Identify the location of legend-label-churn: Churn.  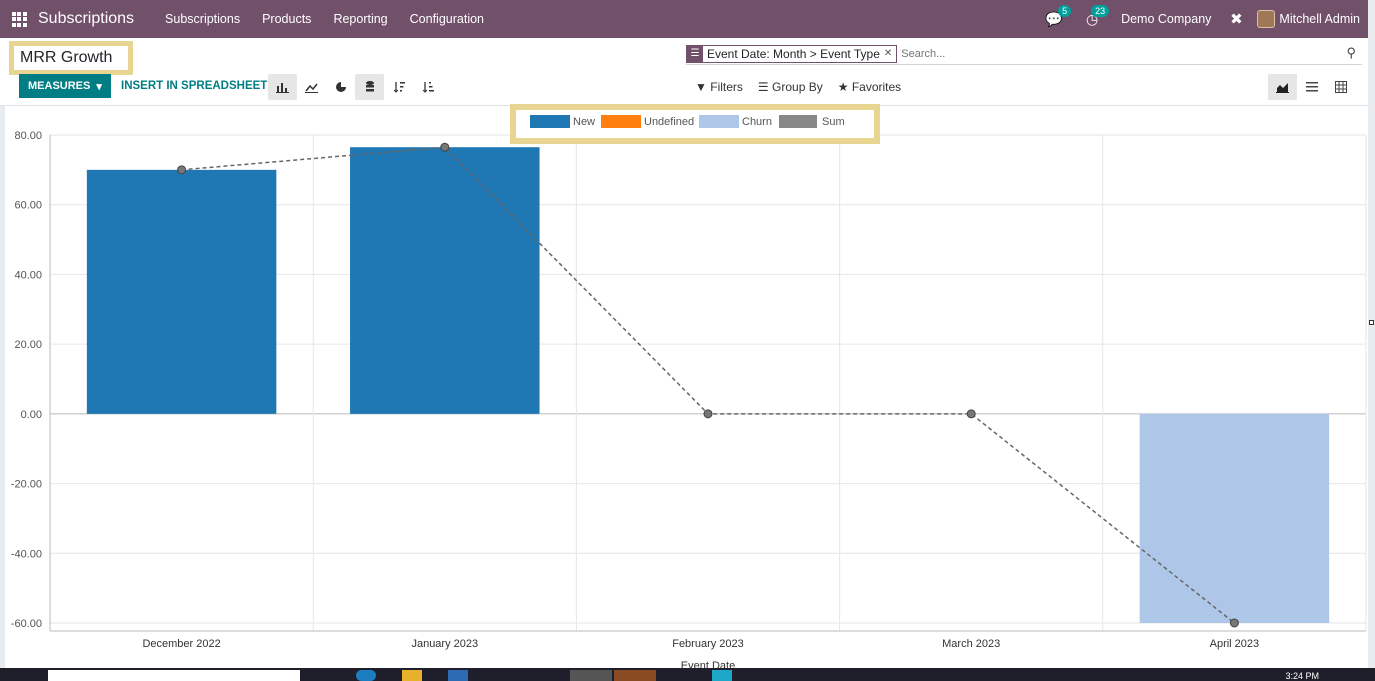
(757, 122).